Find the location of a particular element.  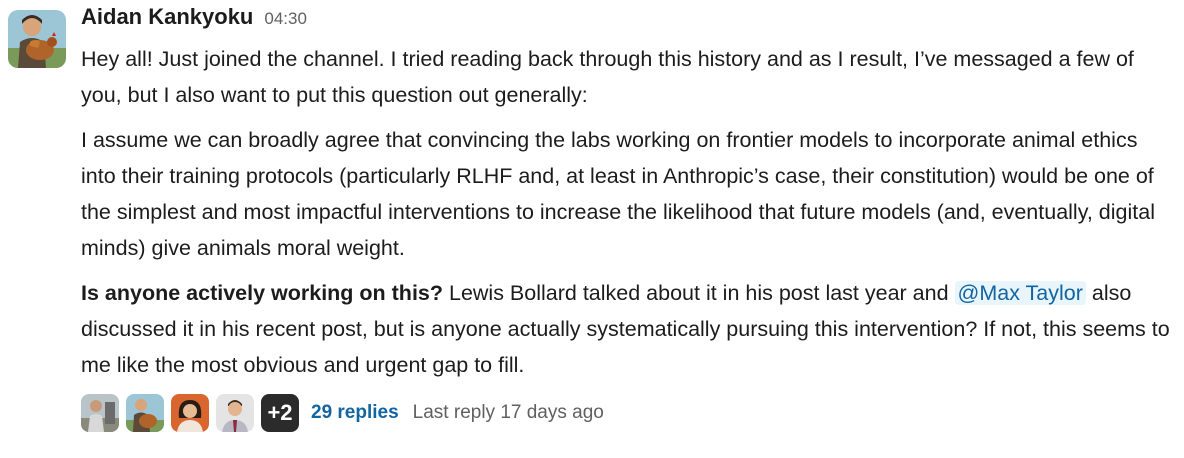

sender-avatar is located at coordinates (37, 39).